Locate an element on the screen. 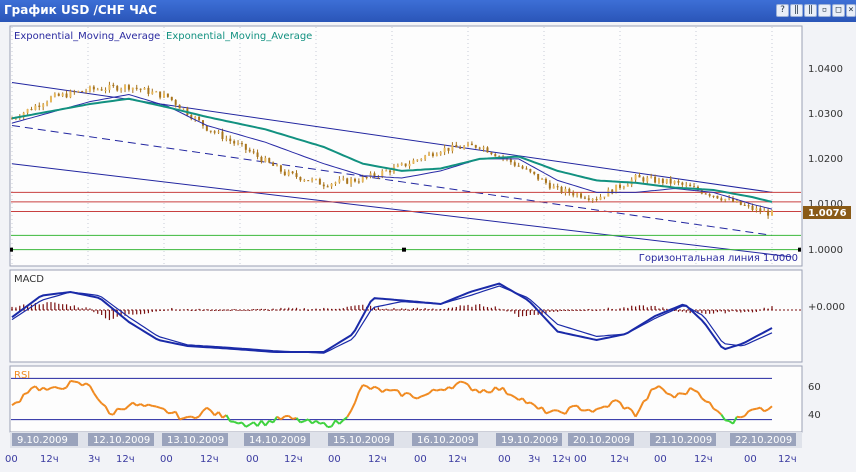 This screenshot has width=856, height=472. title-bar: График USD /CHF ЧАС ? ‖ ‖ ▫ □ × is located at coordinates (428, 11).